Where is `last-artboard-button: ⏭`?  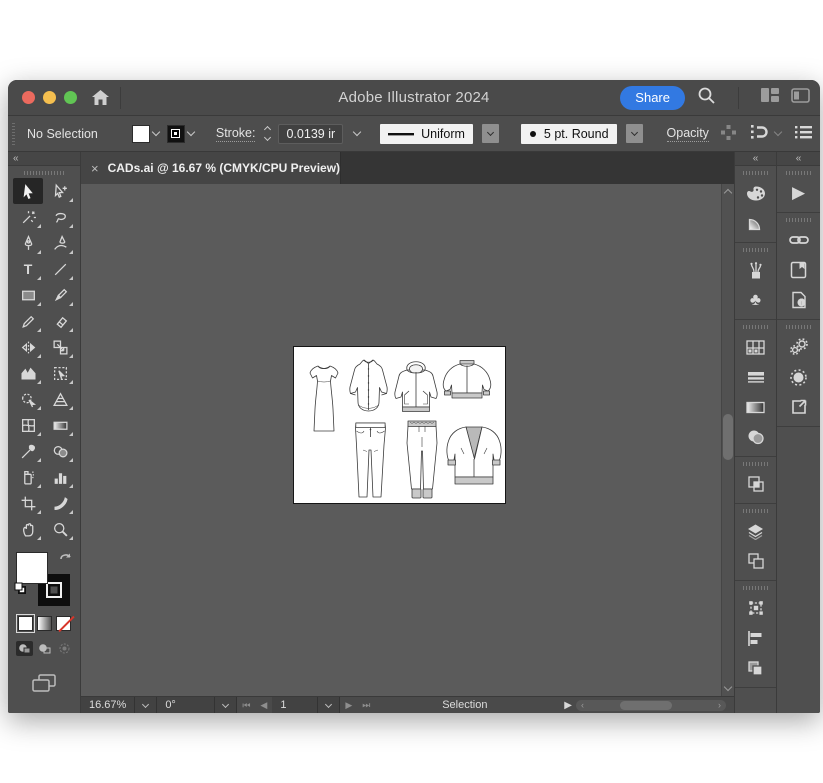
last-artboard-button: ⏭ is located at coordinates (366, 705).